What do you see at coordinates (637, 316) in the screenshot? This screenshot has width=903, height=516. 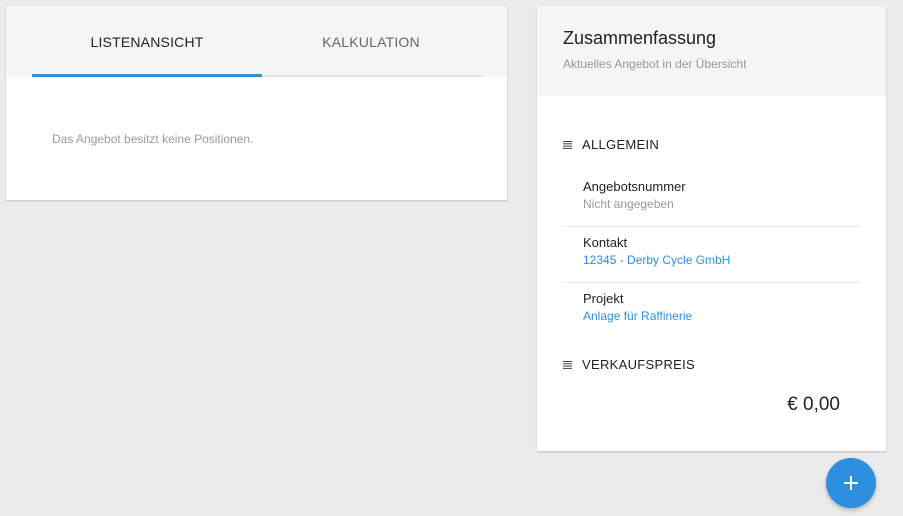 I see `project-link: Anlage für Raffinerie` at bounding box center [637, 316].